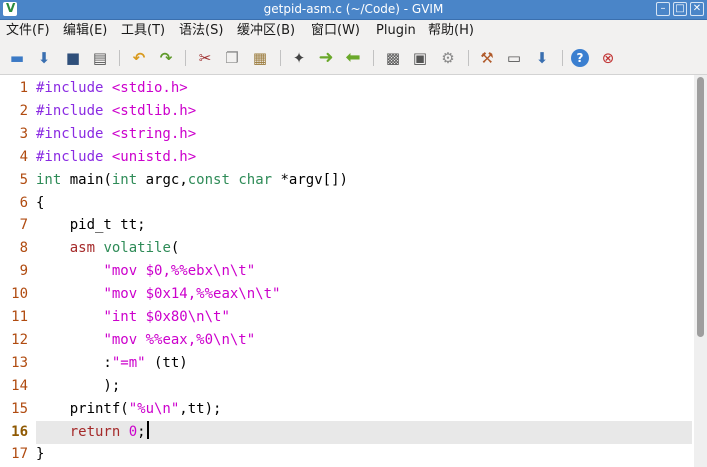 Image resolution: width=707 pixels, height=467 pixels. Describe the element at coordinates (200, 408) in the screenshot. I see `code-token: ,tt);` at that location.